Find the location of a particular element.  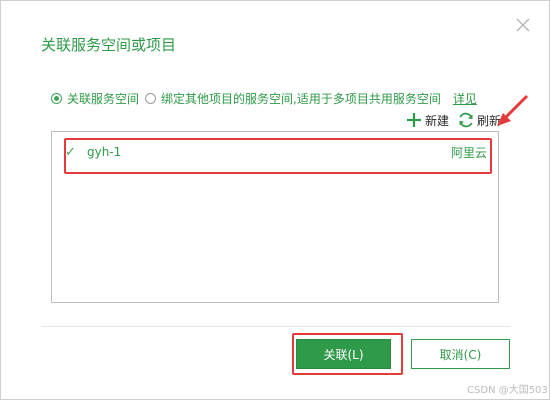

watermark: CSDN @大国503 is located at coordinates (507, 390).